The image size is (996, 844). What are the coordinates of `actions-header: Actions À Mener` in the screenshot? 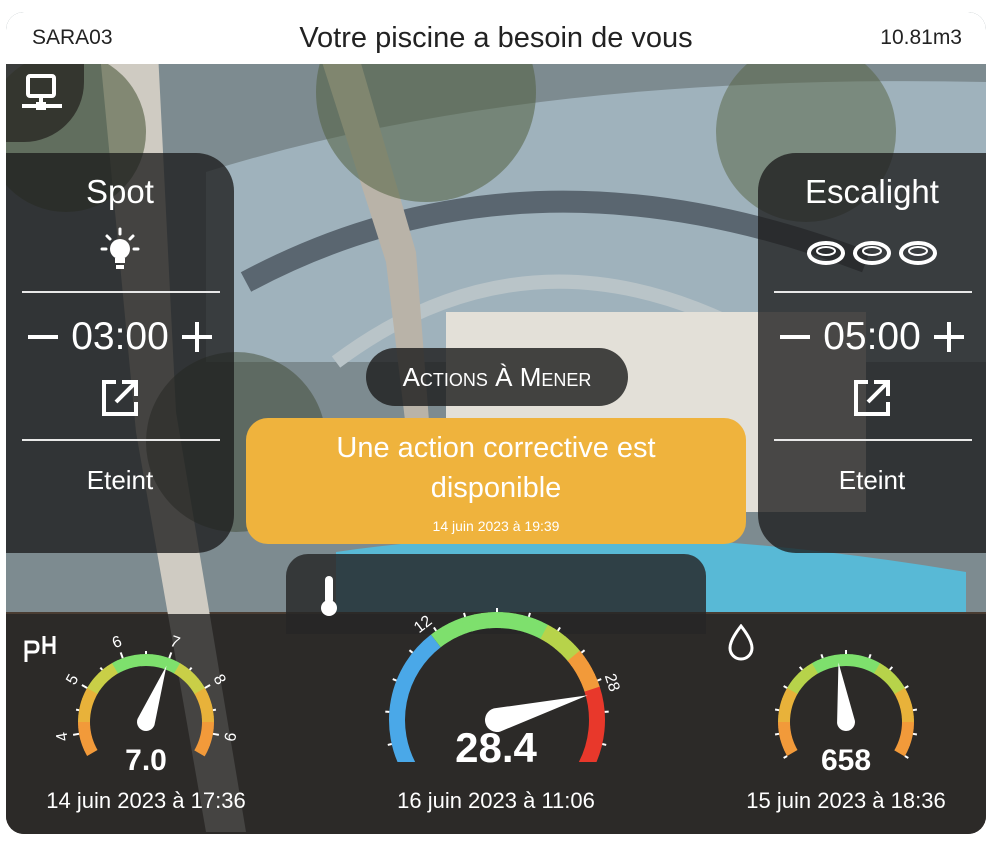 It's located at (497, 377).